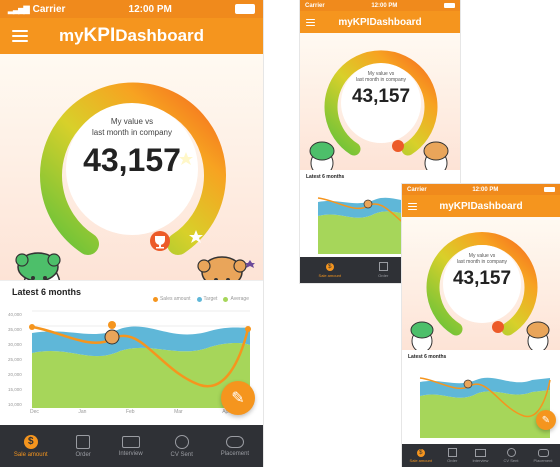 Image resolution: width=560 pixels, height=467 pixels. What do you see at coordinates (37, 9) in the screenshot?
I see `carrier-label: ▂▃▅▇ Carrier` at bounding box center [37, 9].